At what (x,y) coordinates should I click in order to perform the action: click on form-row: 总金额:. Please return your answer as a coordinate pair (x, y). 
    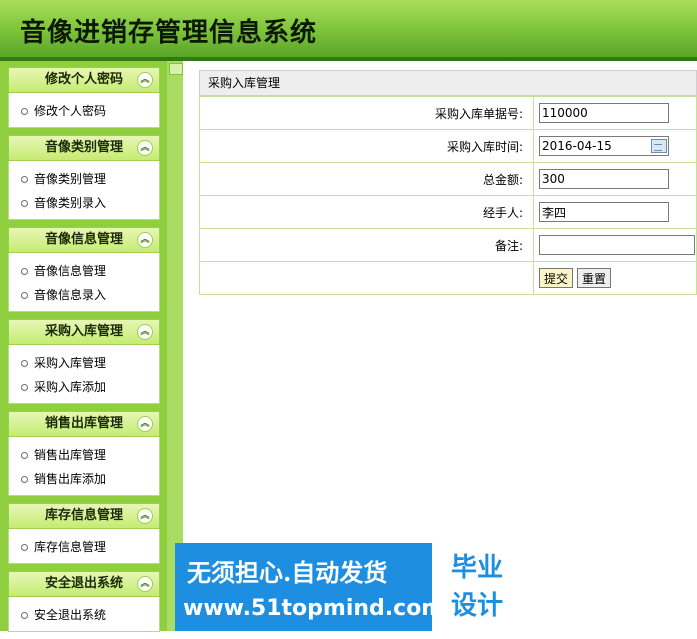
    Looking at the image, I should click on (448, 179).